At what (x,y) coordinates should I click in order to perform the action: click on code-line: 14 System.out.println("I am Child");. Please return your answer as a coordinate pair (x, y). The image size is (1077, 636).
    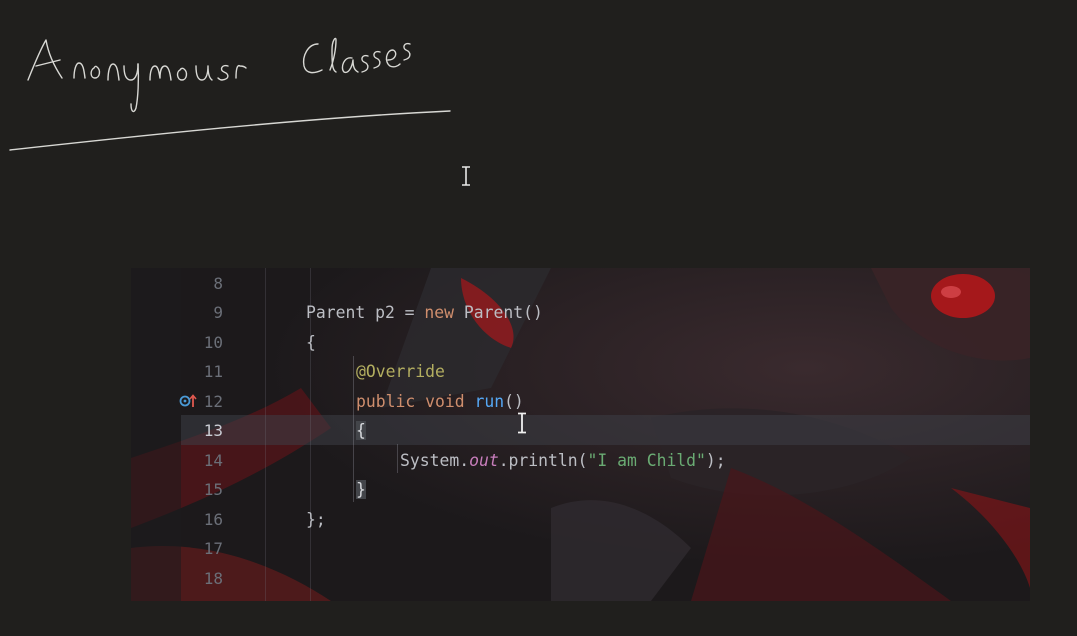
    Looking at the image, I should click on (605, 461).